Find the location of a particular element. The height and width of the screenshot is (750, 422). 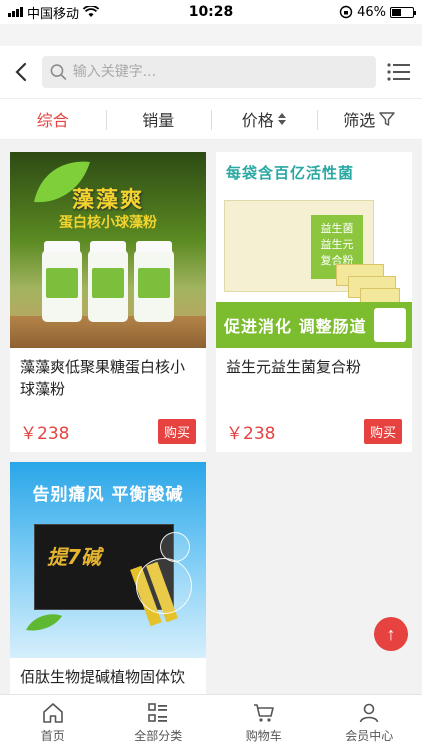

product-image: 藻藻爽 蛋白核小球藻粉 is located at coordinates (108, 250).